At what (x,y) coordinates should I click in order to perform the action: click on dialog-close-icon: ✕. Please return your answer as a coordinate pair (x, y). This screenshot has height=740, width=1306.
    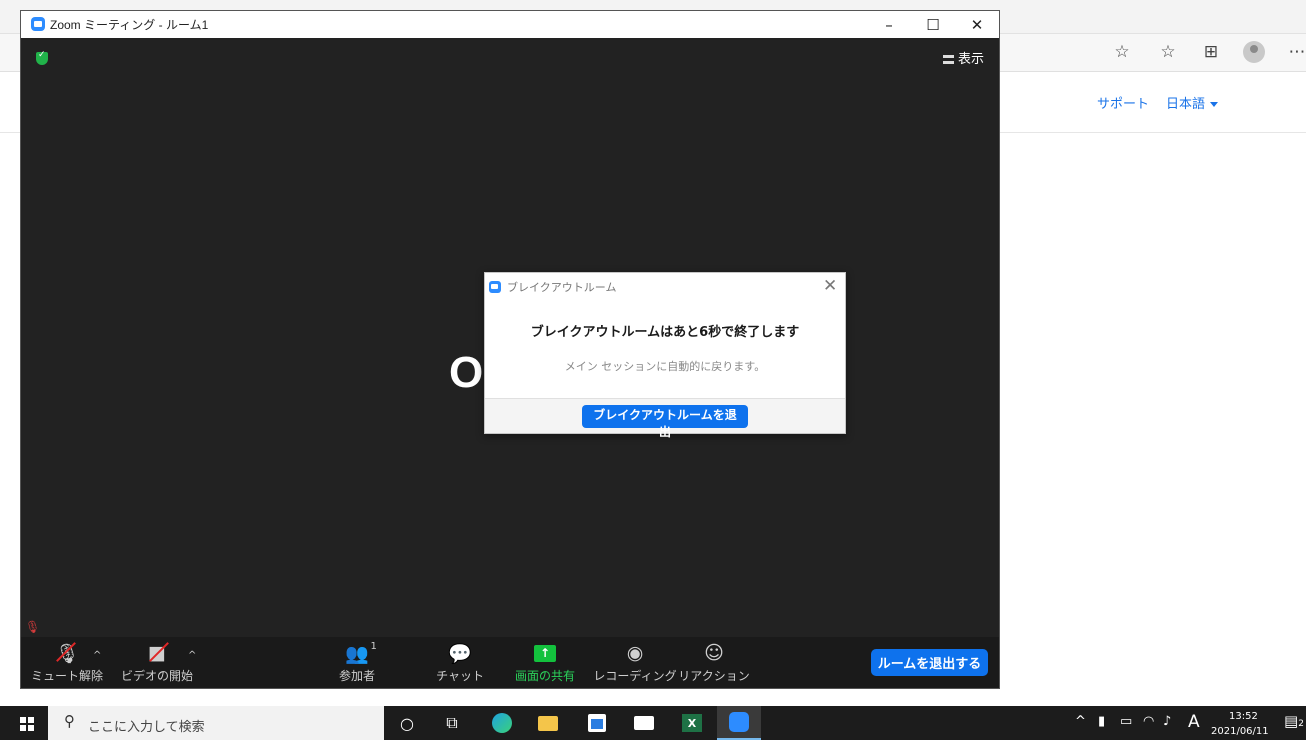
    Looking at the image, I should click on (830, 286).